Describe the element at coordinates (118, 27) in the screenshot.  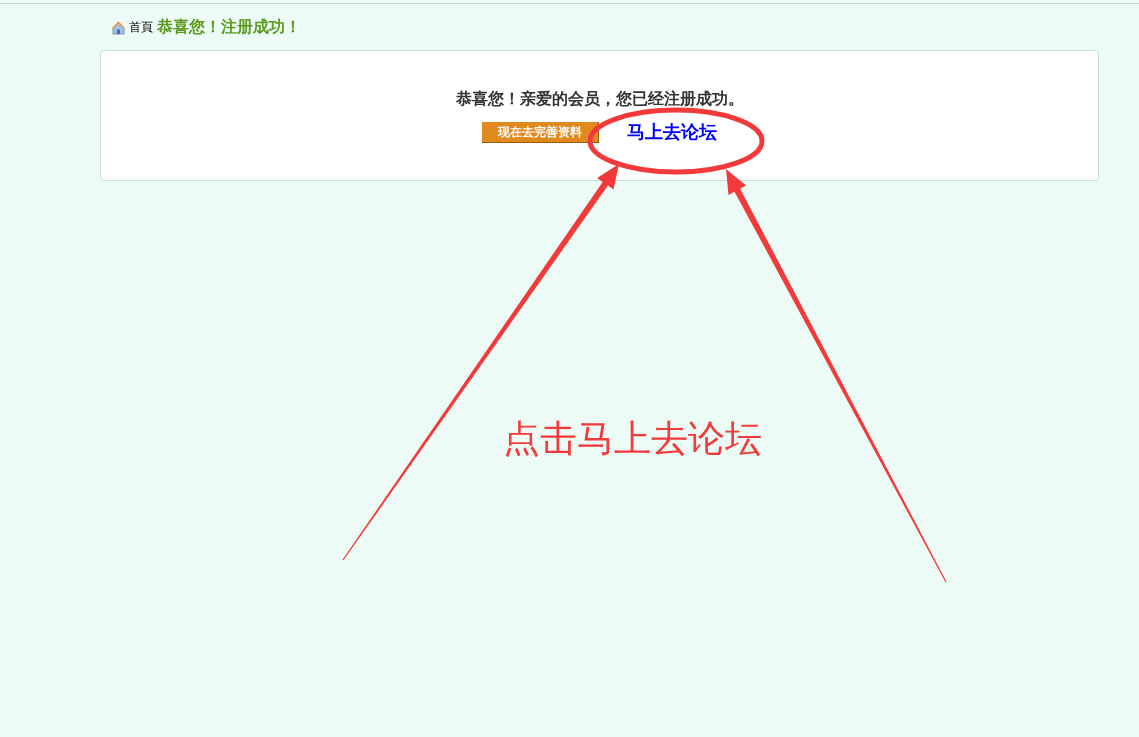
I see `house-icon` at that location.